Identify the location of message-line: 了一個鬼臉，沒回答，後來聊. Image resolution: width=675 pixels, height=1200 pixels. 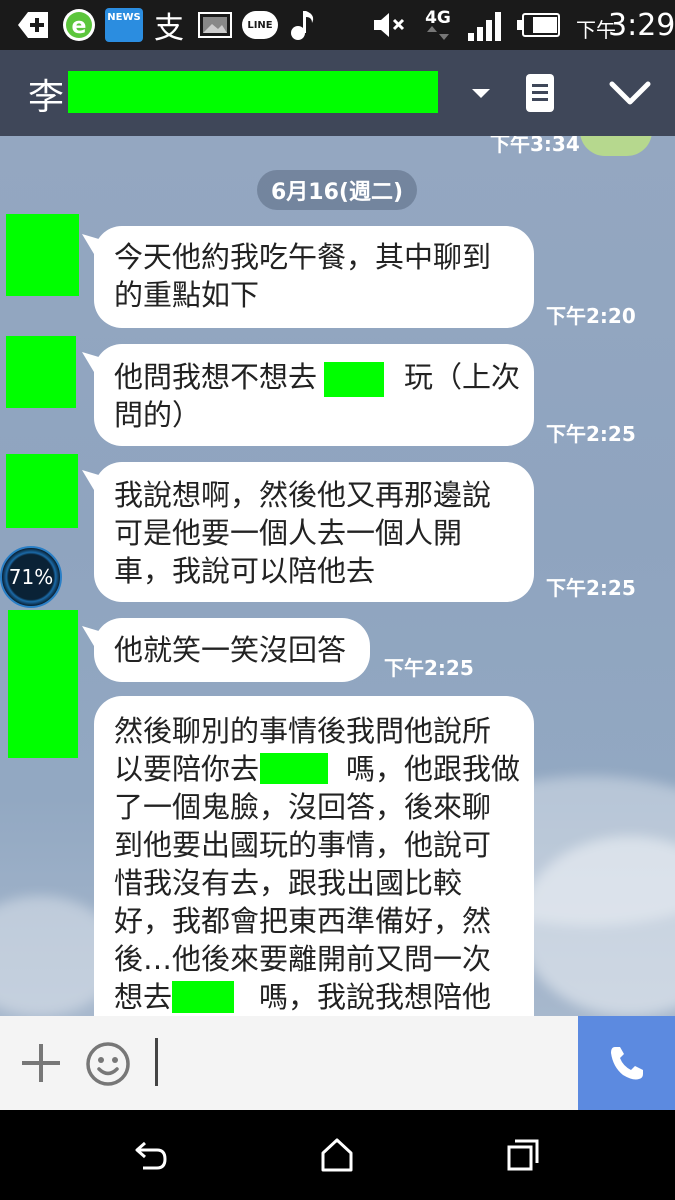
(303, 807).